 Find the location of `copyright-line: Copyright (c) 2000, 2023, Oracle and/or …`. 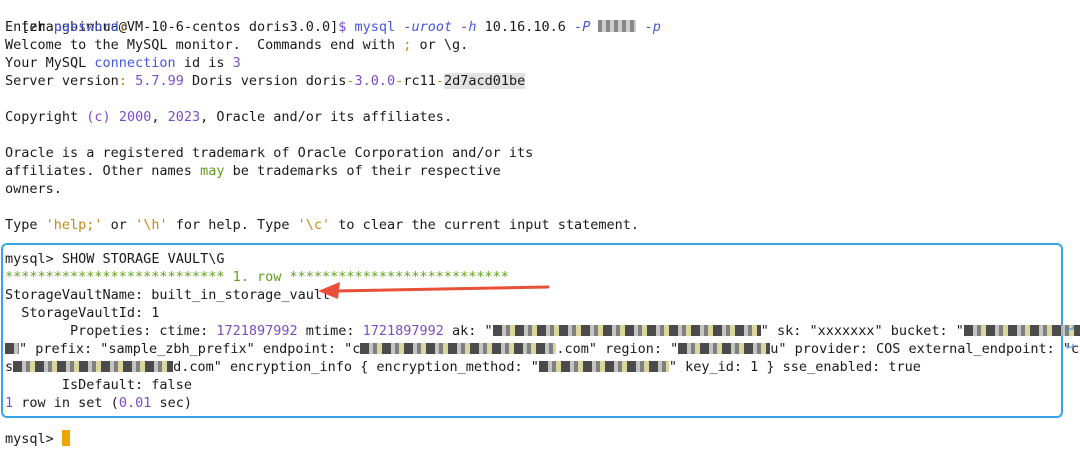

copyright-line: Copyright (c) 2000, 2023, Oracle and/or … is located at coordinates (229, 117).